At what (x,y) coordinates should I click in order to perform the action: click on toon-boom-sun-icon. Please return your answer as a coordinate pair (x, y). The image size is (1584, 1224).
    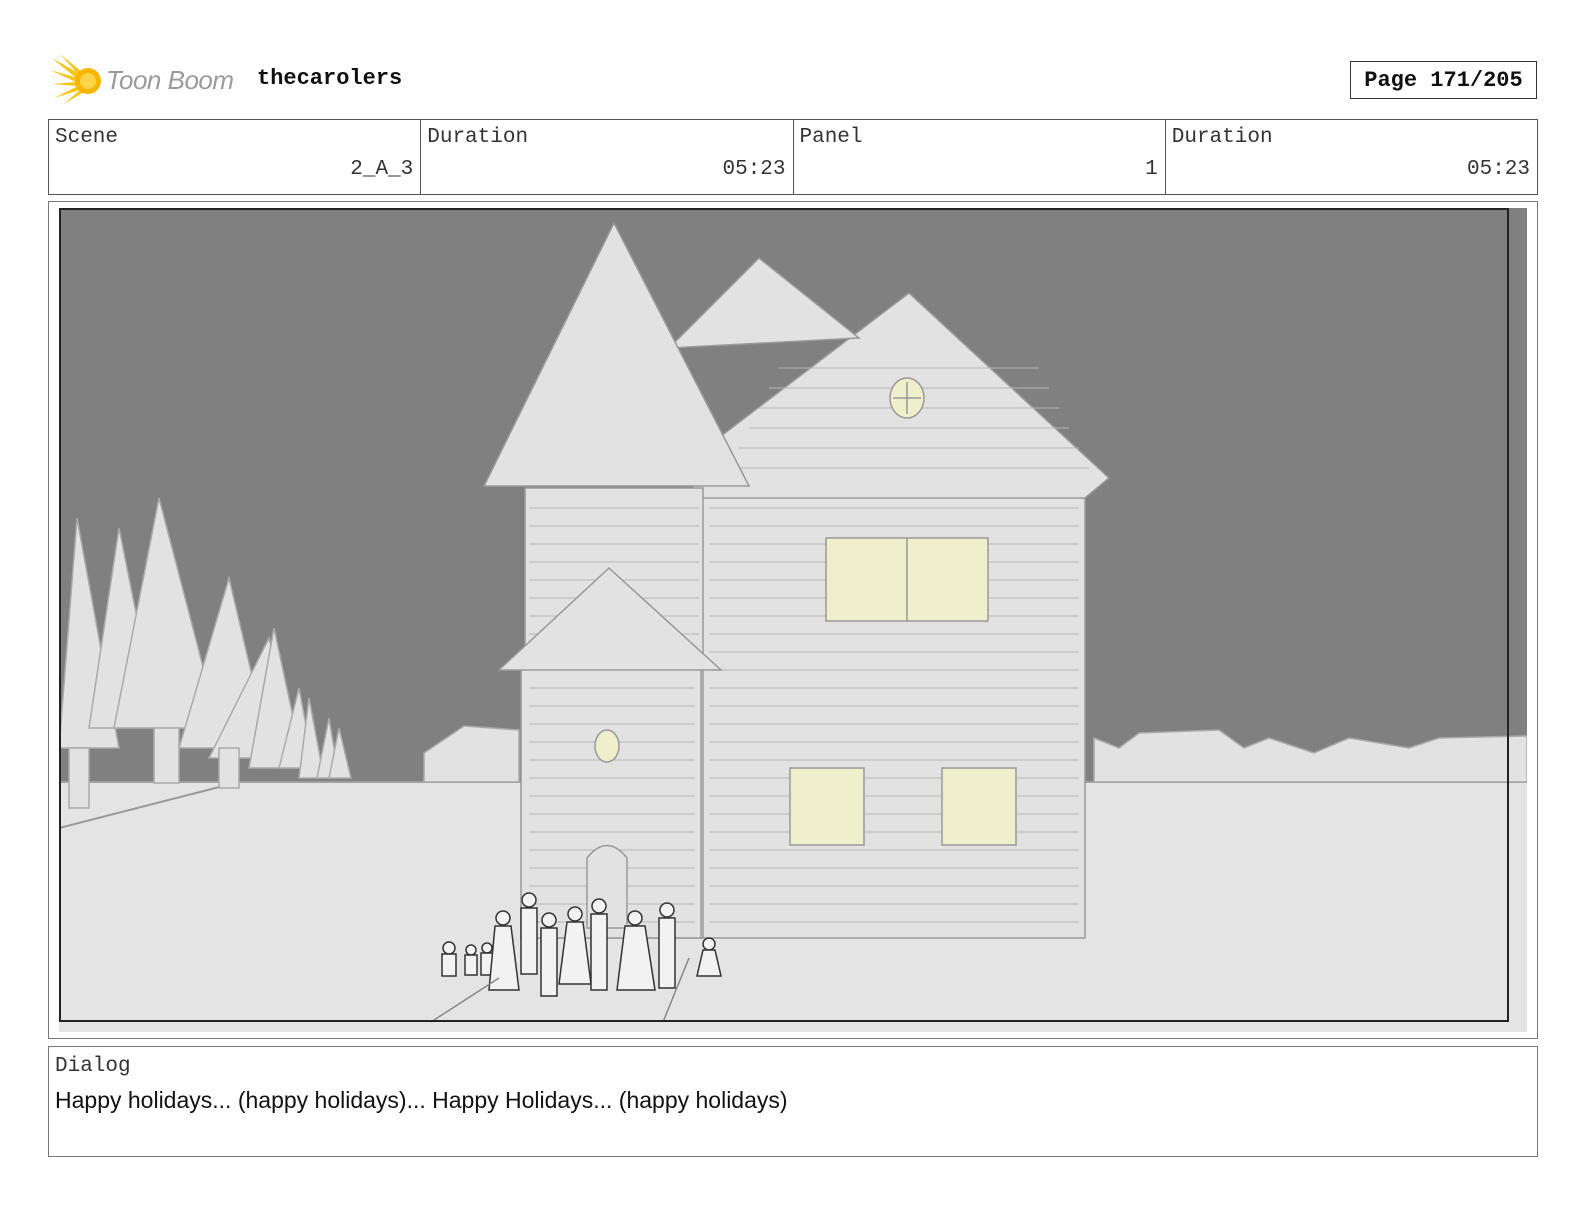
    Looking at the image, I should click on (75, 79).